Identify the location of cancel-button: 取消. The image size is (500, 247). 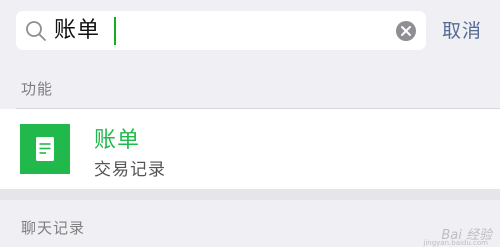
(462, 31).